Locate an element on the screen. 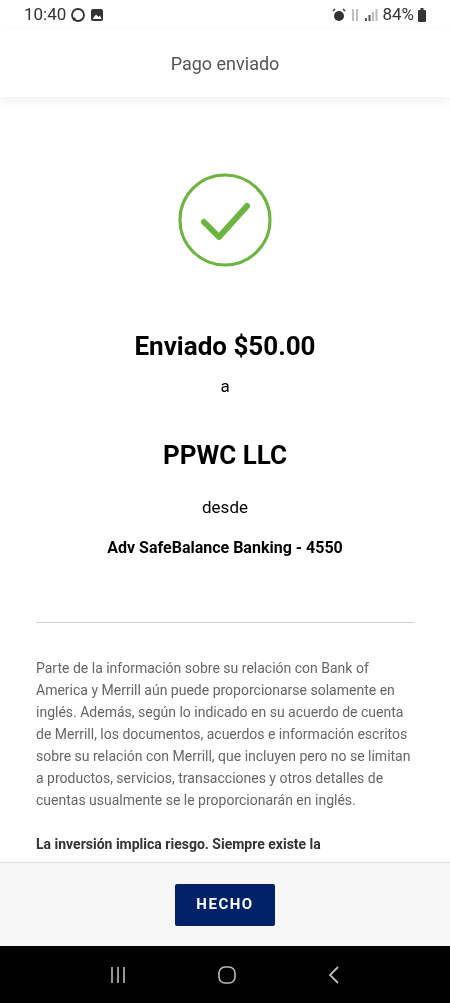  image-icon is located at coordinates (97, 15).